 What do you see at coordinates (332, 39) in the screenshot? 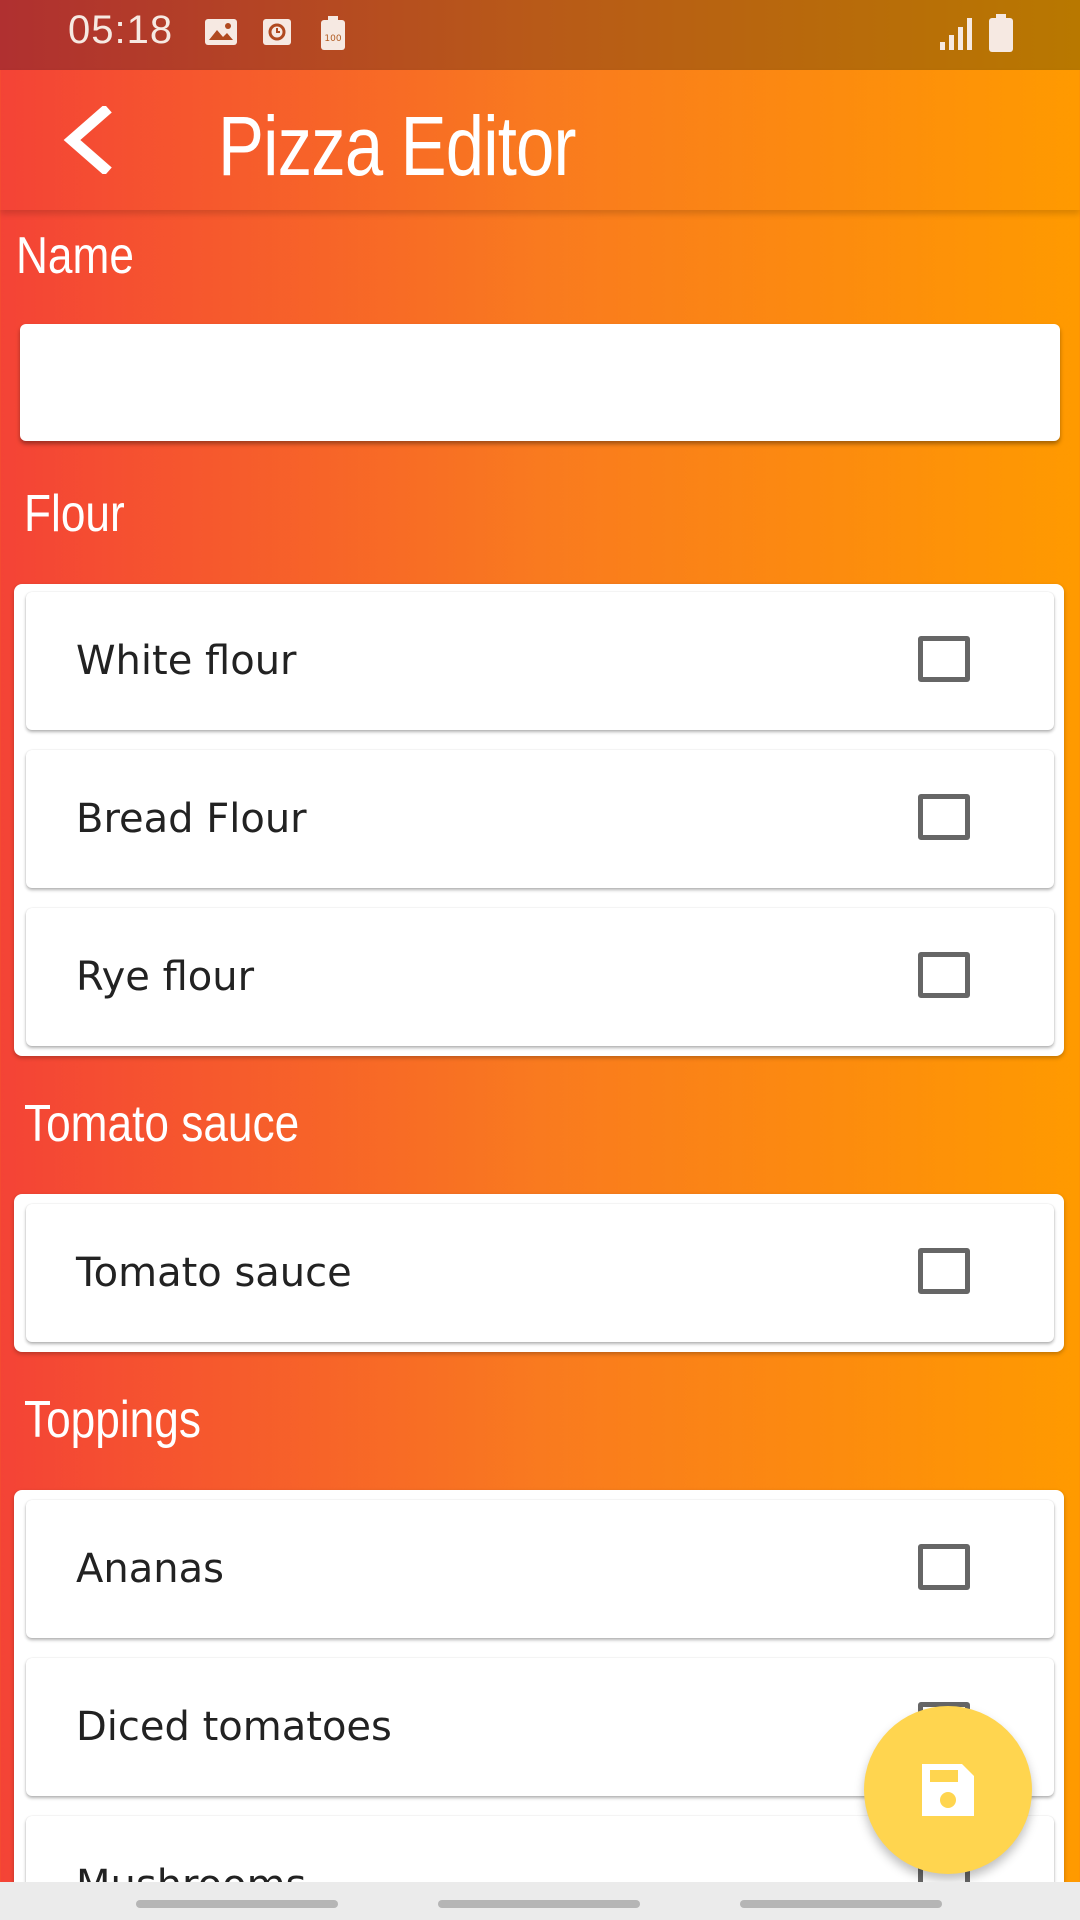
I see `svg-text: 100` at bounding box center [332, 39].